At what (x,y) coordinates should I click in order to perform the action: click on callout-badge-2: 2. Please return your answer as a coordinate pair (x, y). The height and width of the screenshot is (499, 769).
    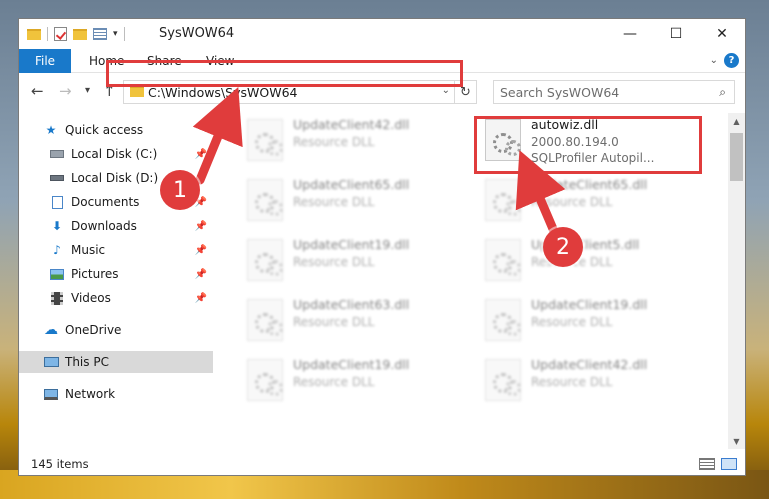
    Looking at the image, I should click on (563, 247).